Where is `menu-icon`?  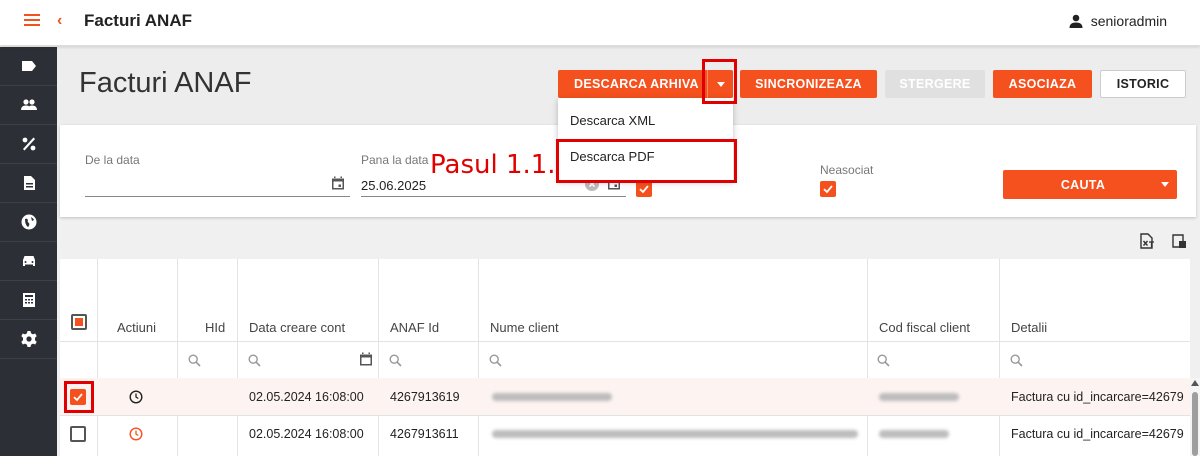
menu-icon is located at coordinates (32, 21).